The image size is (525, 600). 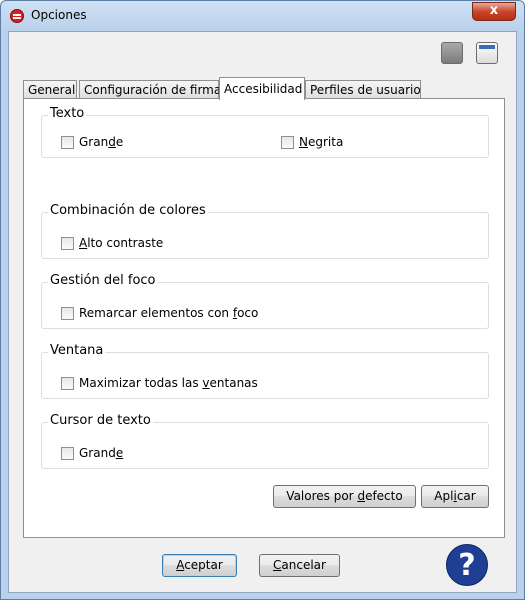 What do you see at coordinates (487, 53) in the screenshot?
I see `window-icon` at bounding box center [487, 53].